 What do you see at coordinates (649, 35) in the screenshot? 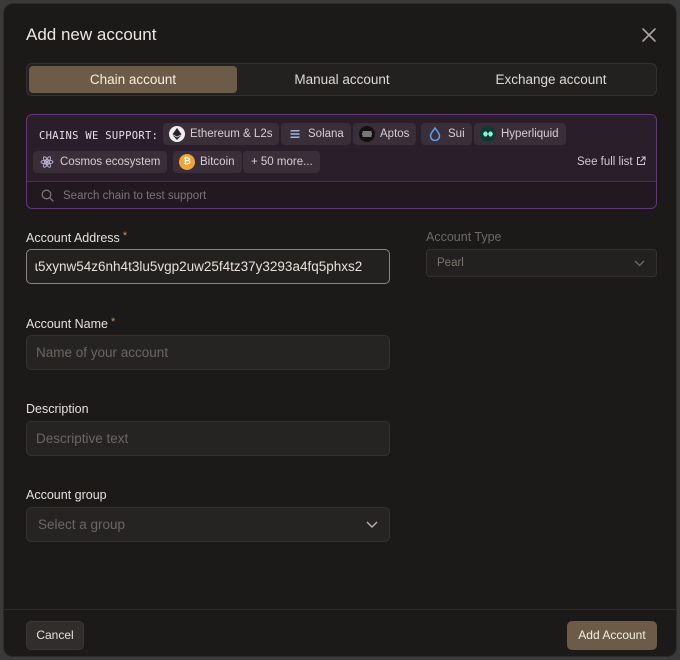
I see `close-icon` at bounding box center [649, 35].